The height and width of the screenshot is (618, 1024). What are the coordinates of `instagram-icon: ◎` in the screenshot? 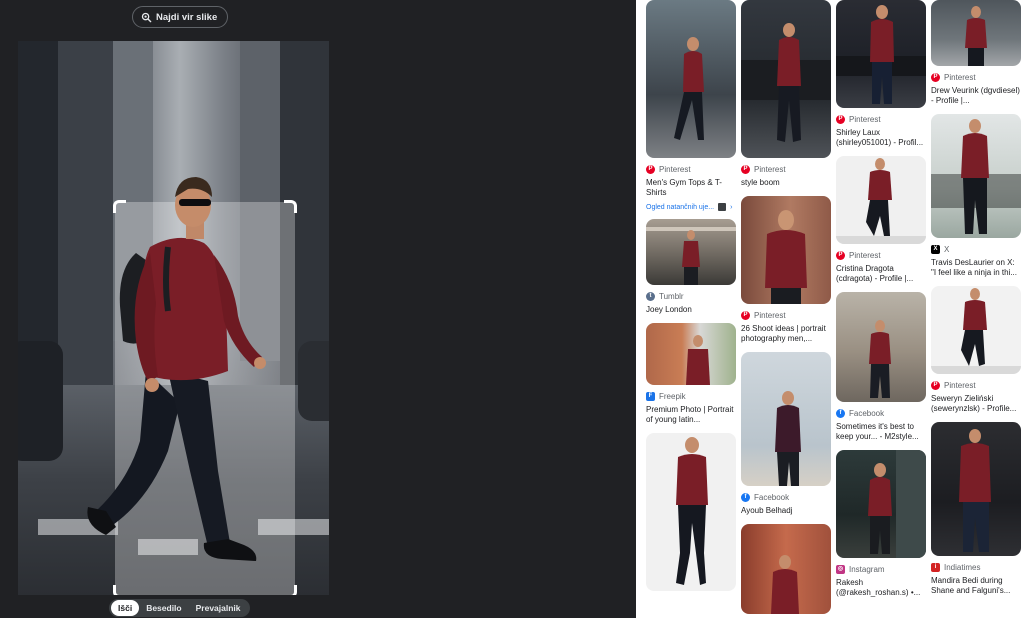 It's located at (840, 569).